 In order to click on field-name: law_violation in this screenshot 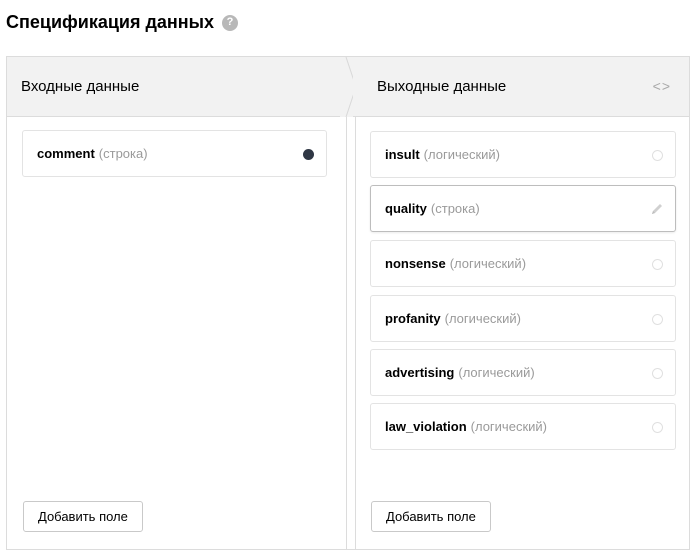, I will do `click(426, 426)`.